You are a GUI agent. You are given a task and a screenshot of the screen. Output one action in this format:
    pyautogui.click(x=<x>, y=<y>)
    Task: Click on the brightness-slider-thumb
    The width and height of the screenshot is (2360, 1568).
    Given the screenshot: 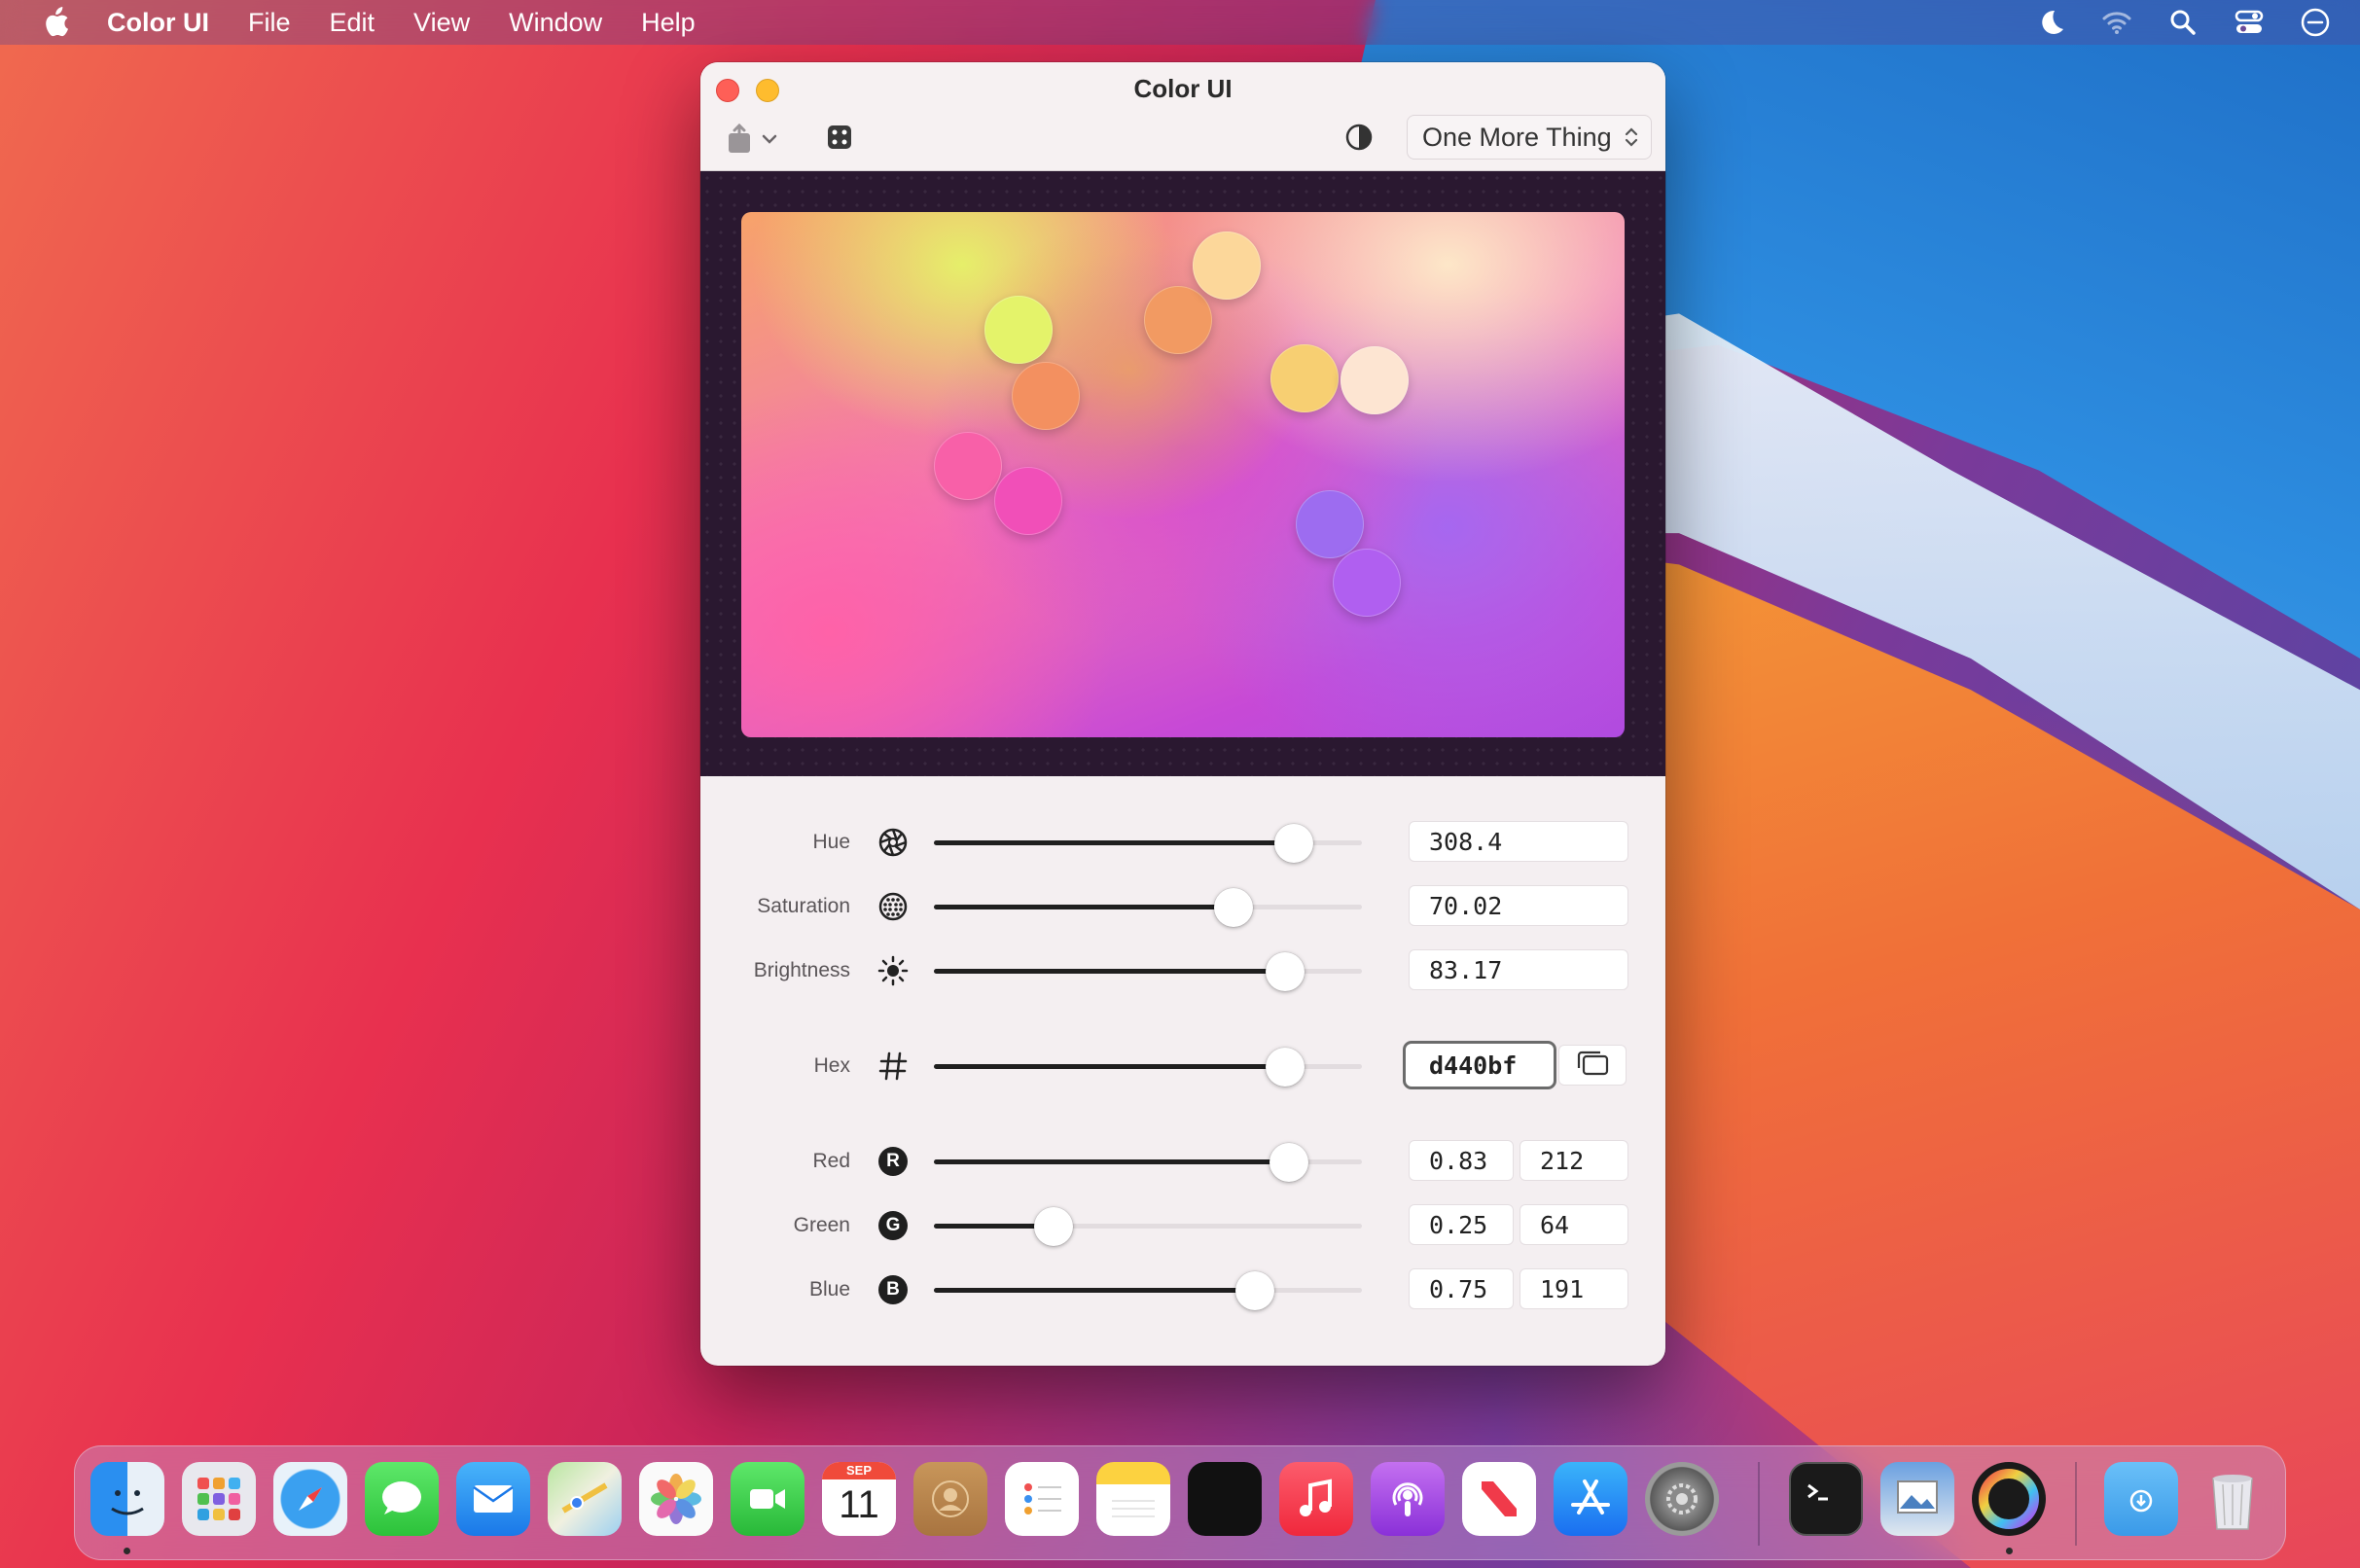 What is the action you would take?
    pyautogui.click(x=1285, y=971)
    